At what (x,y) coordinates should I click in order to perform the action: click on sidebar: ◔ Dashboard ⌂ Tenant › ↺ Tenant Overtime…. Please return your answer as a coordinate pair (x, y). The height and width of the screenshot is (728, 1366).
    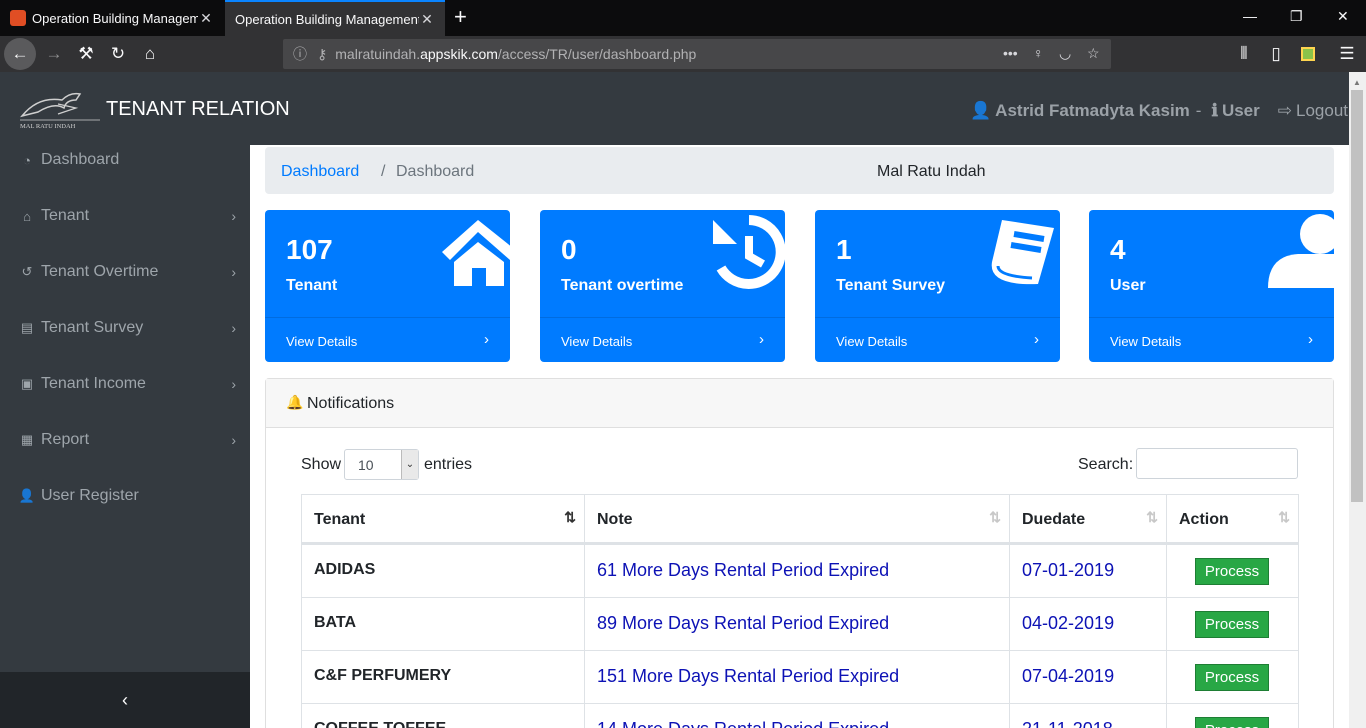
    Looking at the image, I should click on (125, 436).